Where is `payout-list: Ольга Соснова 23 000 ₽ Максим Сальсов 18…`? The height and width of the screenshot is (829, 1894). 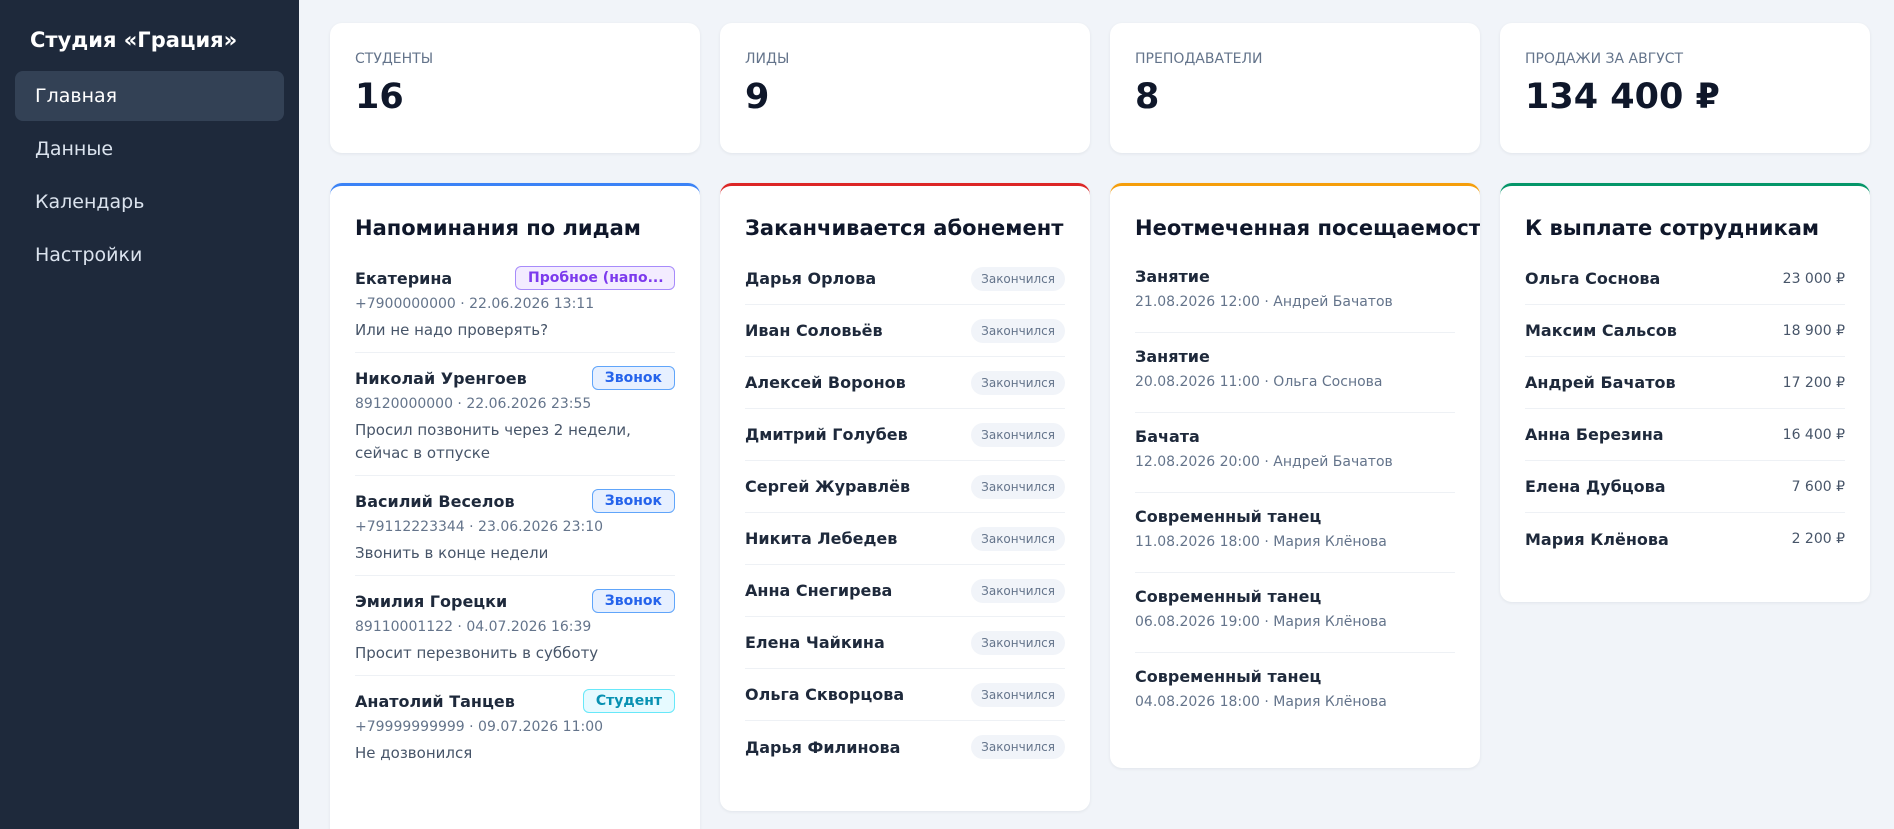 payout-list: Ольга Соснова 23 000 ₽ Максим Сальсов 18… is located at coordinates (1685, 409).